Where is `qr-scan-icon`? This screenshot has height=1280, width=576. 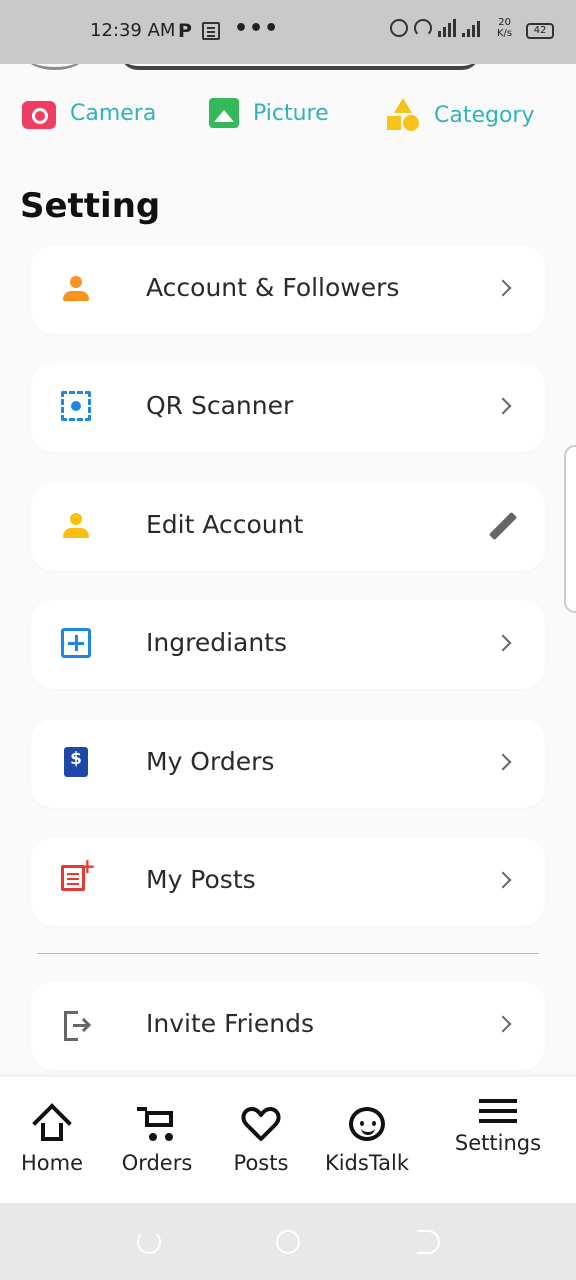 qr-scan-icon is located at coordinates (76, 406).